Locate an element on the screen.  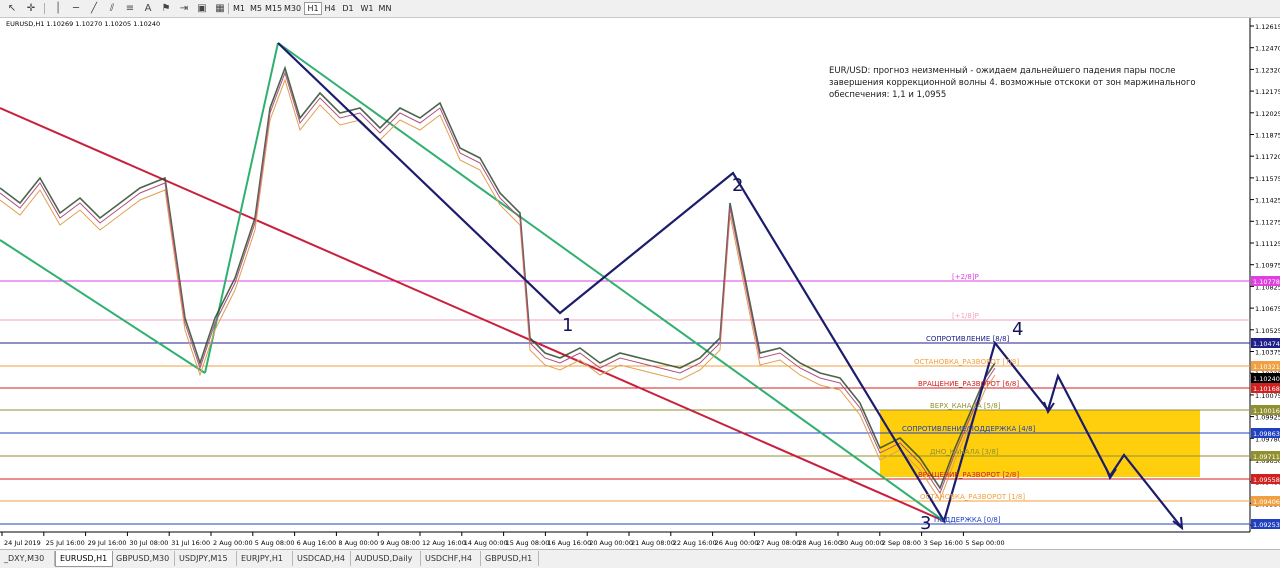
price-tick-label: 1.11875 is located at coordinates (1267, 136).